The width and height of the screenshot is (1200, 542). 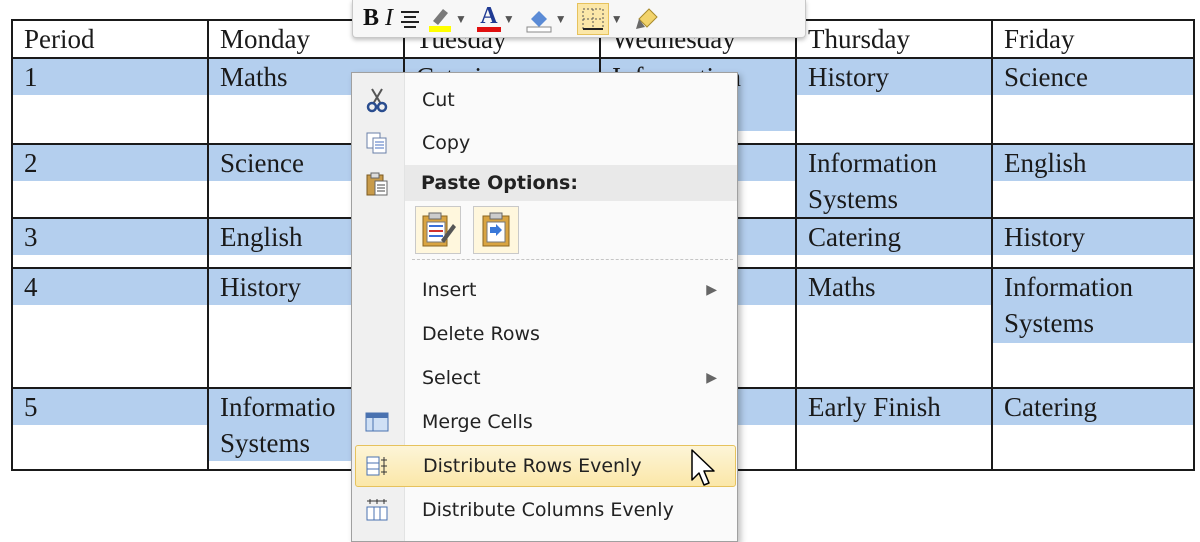 I want to click on menu-item-distribute-columns: Distribute Columns Evenly, so click(x=544, y=510).